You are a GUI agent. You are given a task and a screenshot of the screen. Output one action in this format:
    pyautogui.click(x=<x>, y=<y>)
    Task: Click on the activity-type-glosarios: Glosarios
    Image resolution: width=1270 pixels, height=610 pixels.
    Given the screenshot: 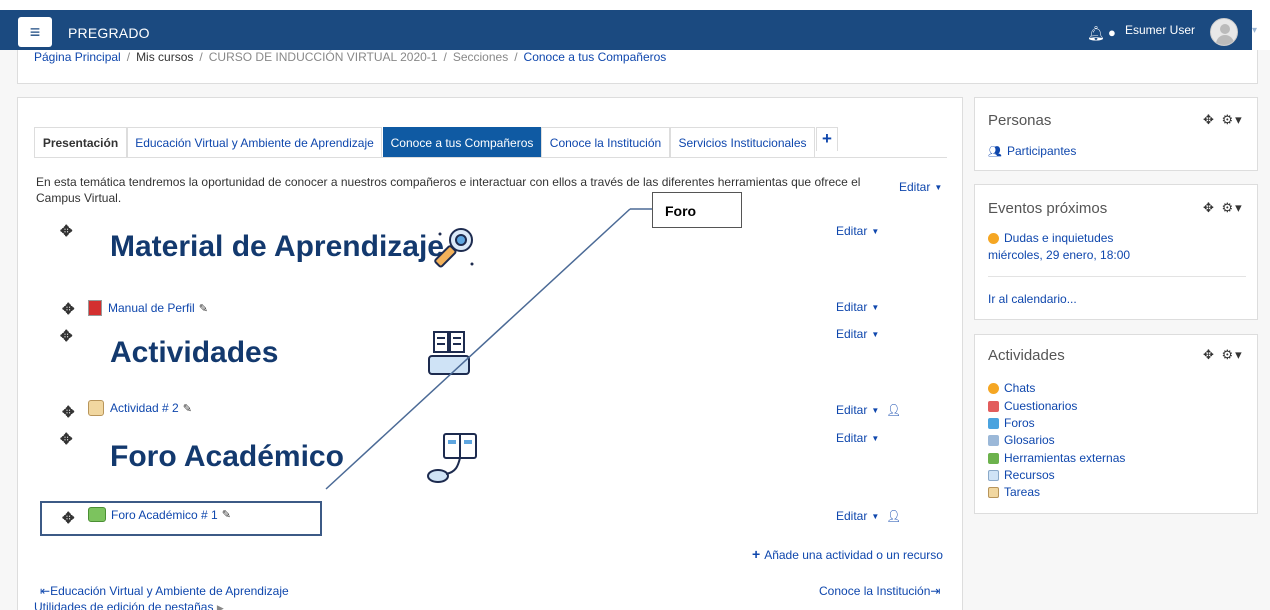 What is the action you would take?
    pyautogui.click(x=1021, y=440)
    